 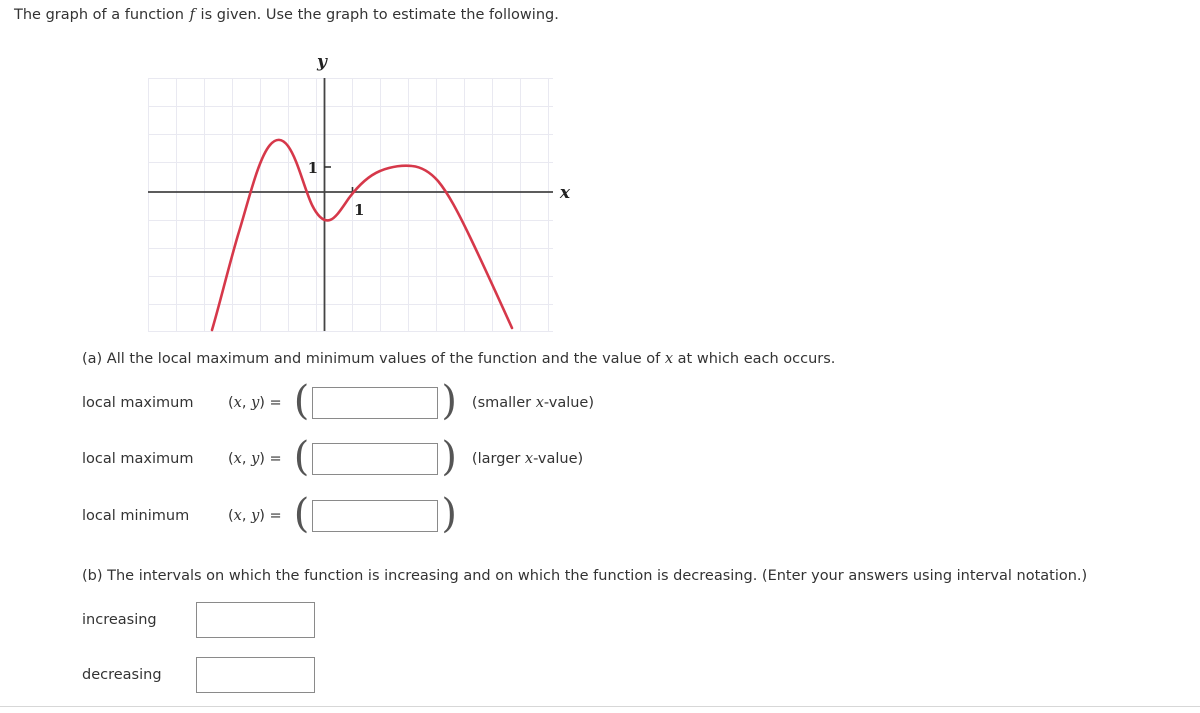 What do you see at coordinates (375, 459) in the screenshot?
I see `local-maximum-larger-input` at bounding box center [375, 459].